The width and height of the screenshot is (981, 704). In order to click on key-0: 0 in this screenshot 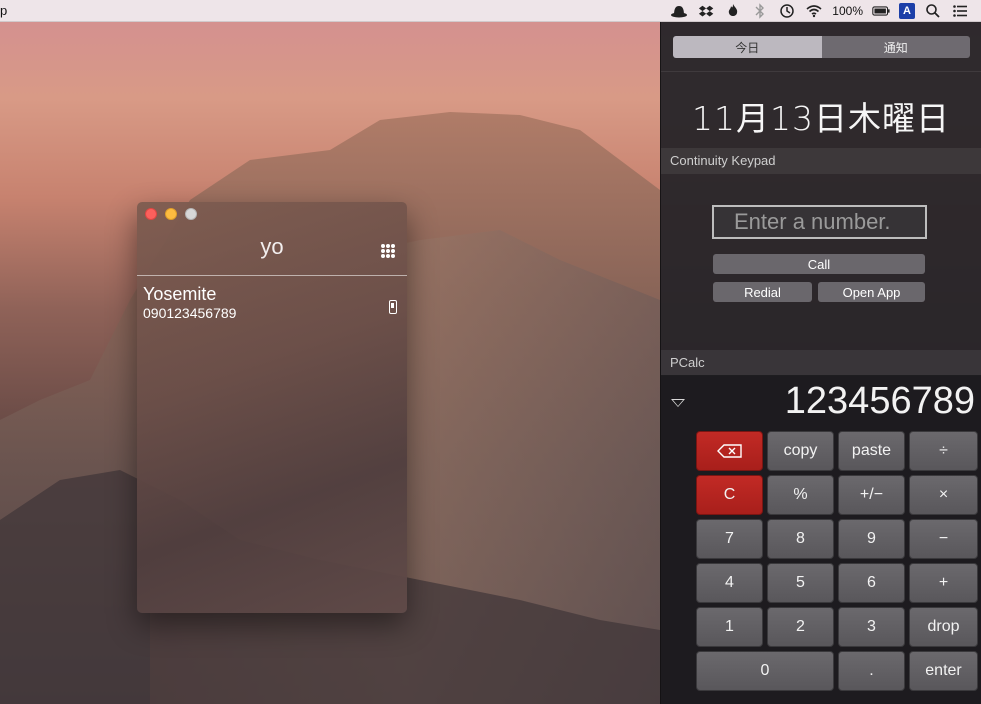, I will do `click(765, 671)`.